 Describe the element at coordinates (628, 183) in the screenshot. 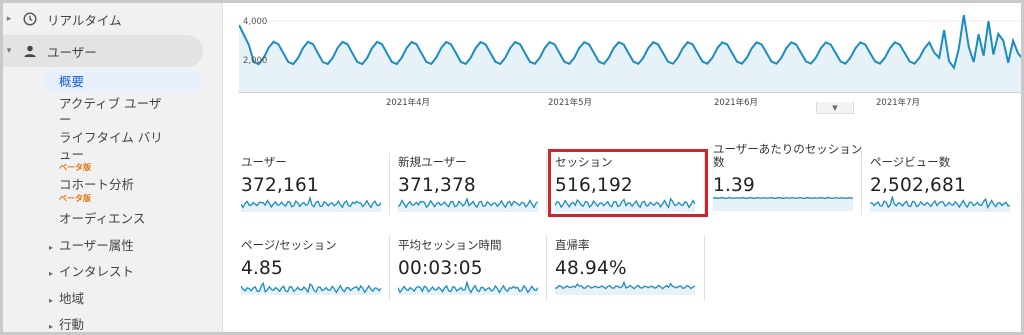

I see `sessions-highlight-box` at that location.